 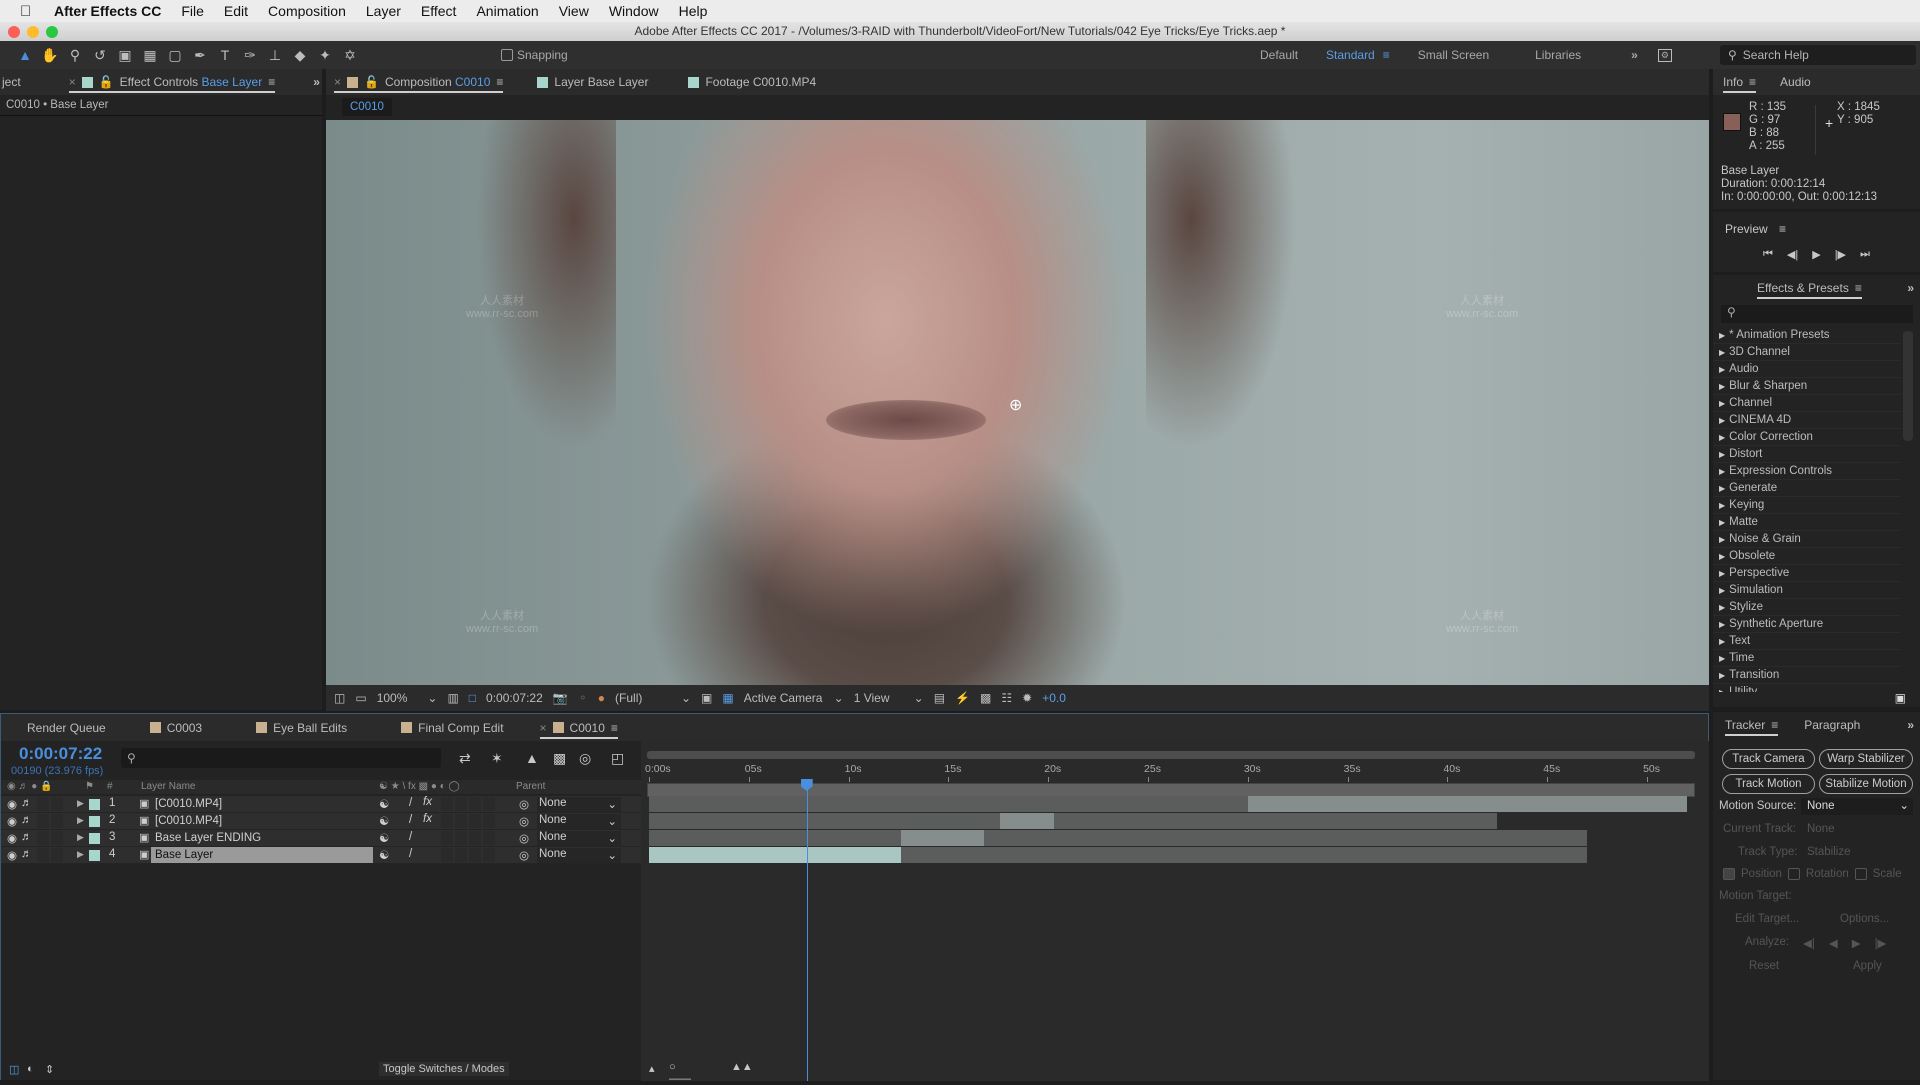 What do you see at coordinates (1807, 437) in the screenshot?
I see `effect-category-item: ▶ Color Correction` at bounding box center [1807, 437].